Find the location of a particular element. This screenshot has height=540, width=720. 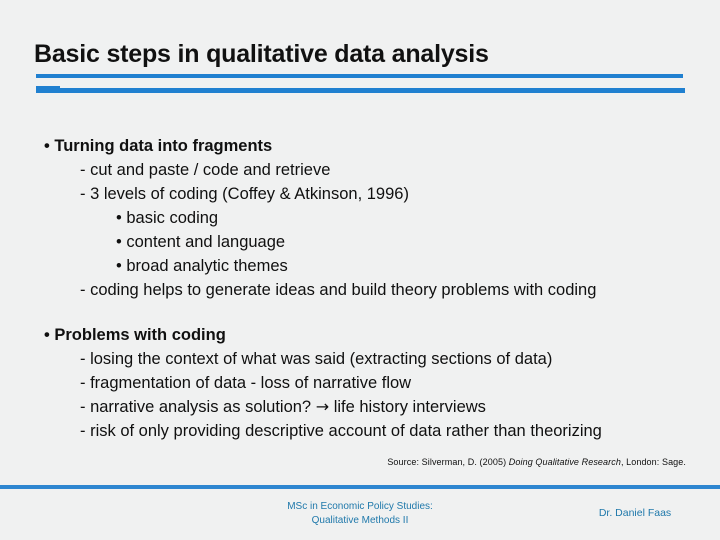

title-rule-stub is located at coordinates (48, 89).